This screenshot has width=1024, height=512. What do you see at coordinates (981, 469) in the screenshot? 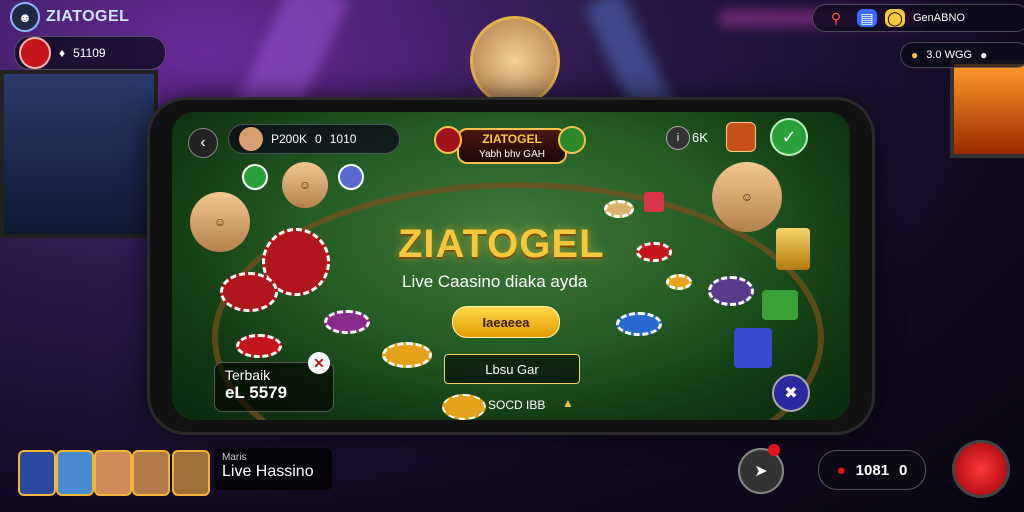
I see `record-button` at bounding box center [981, 469].